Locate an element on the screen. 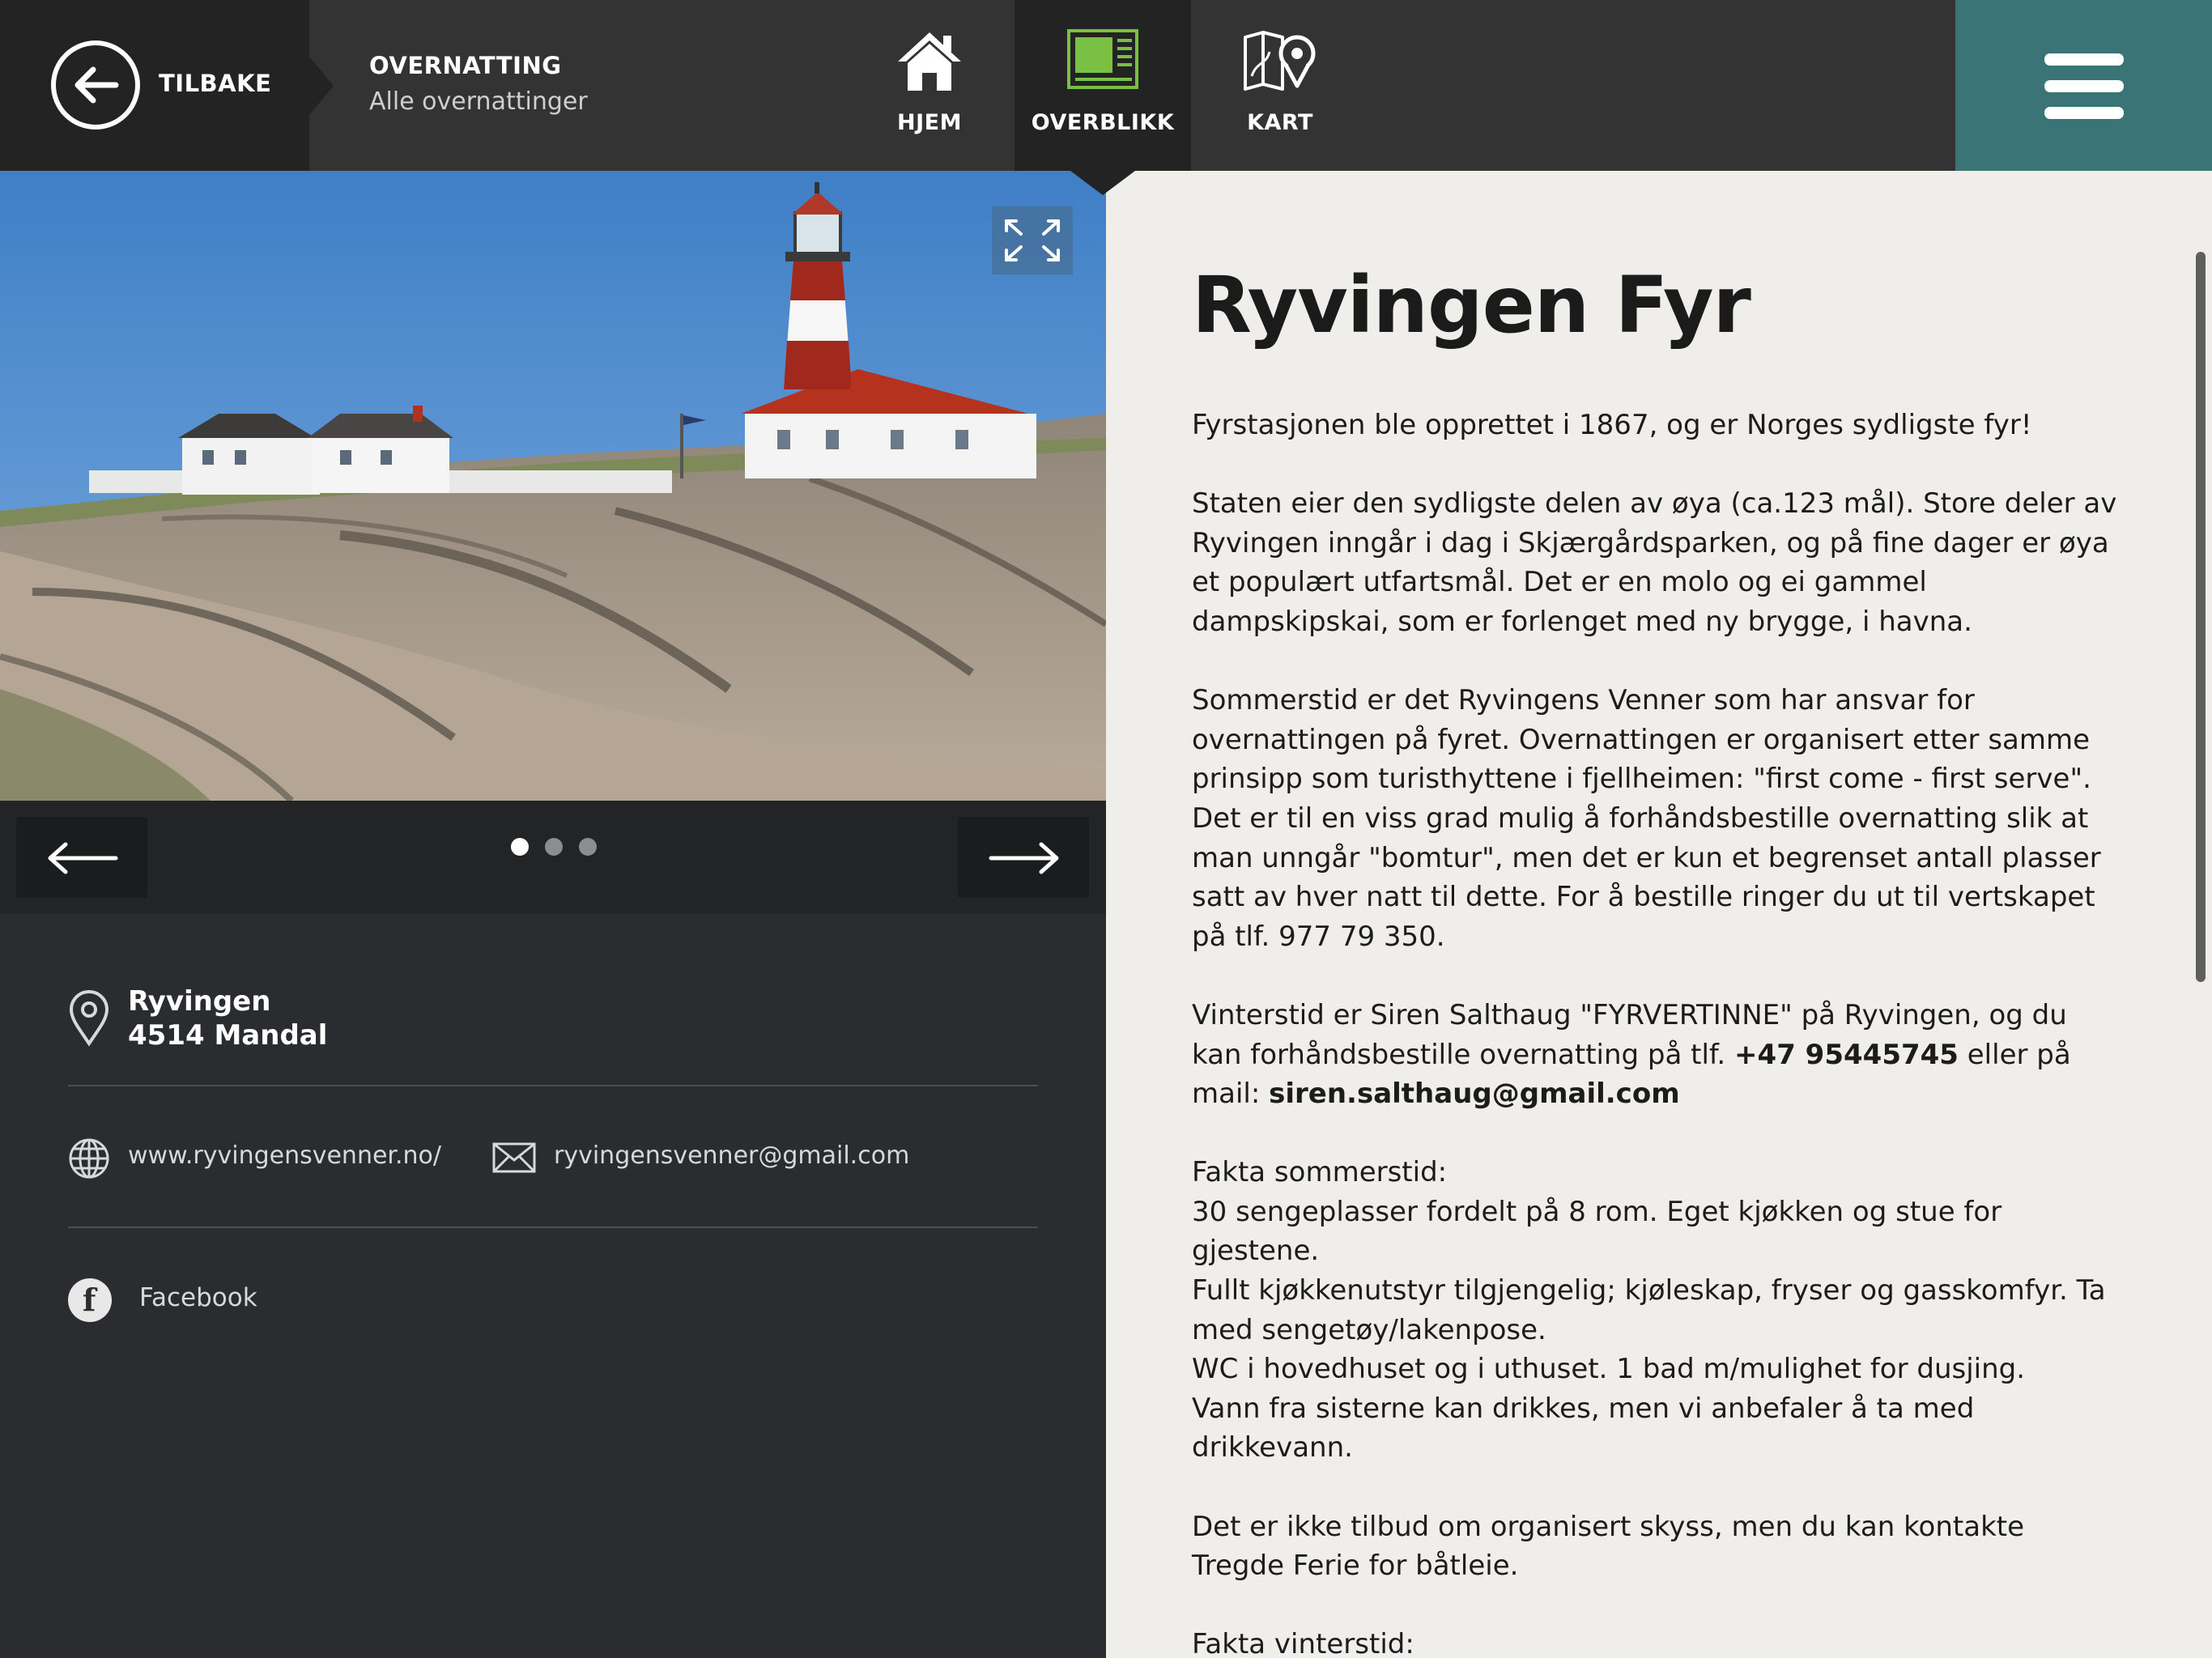  next-image-button is located at coordinates (1024, 857).